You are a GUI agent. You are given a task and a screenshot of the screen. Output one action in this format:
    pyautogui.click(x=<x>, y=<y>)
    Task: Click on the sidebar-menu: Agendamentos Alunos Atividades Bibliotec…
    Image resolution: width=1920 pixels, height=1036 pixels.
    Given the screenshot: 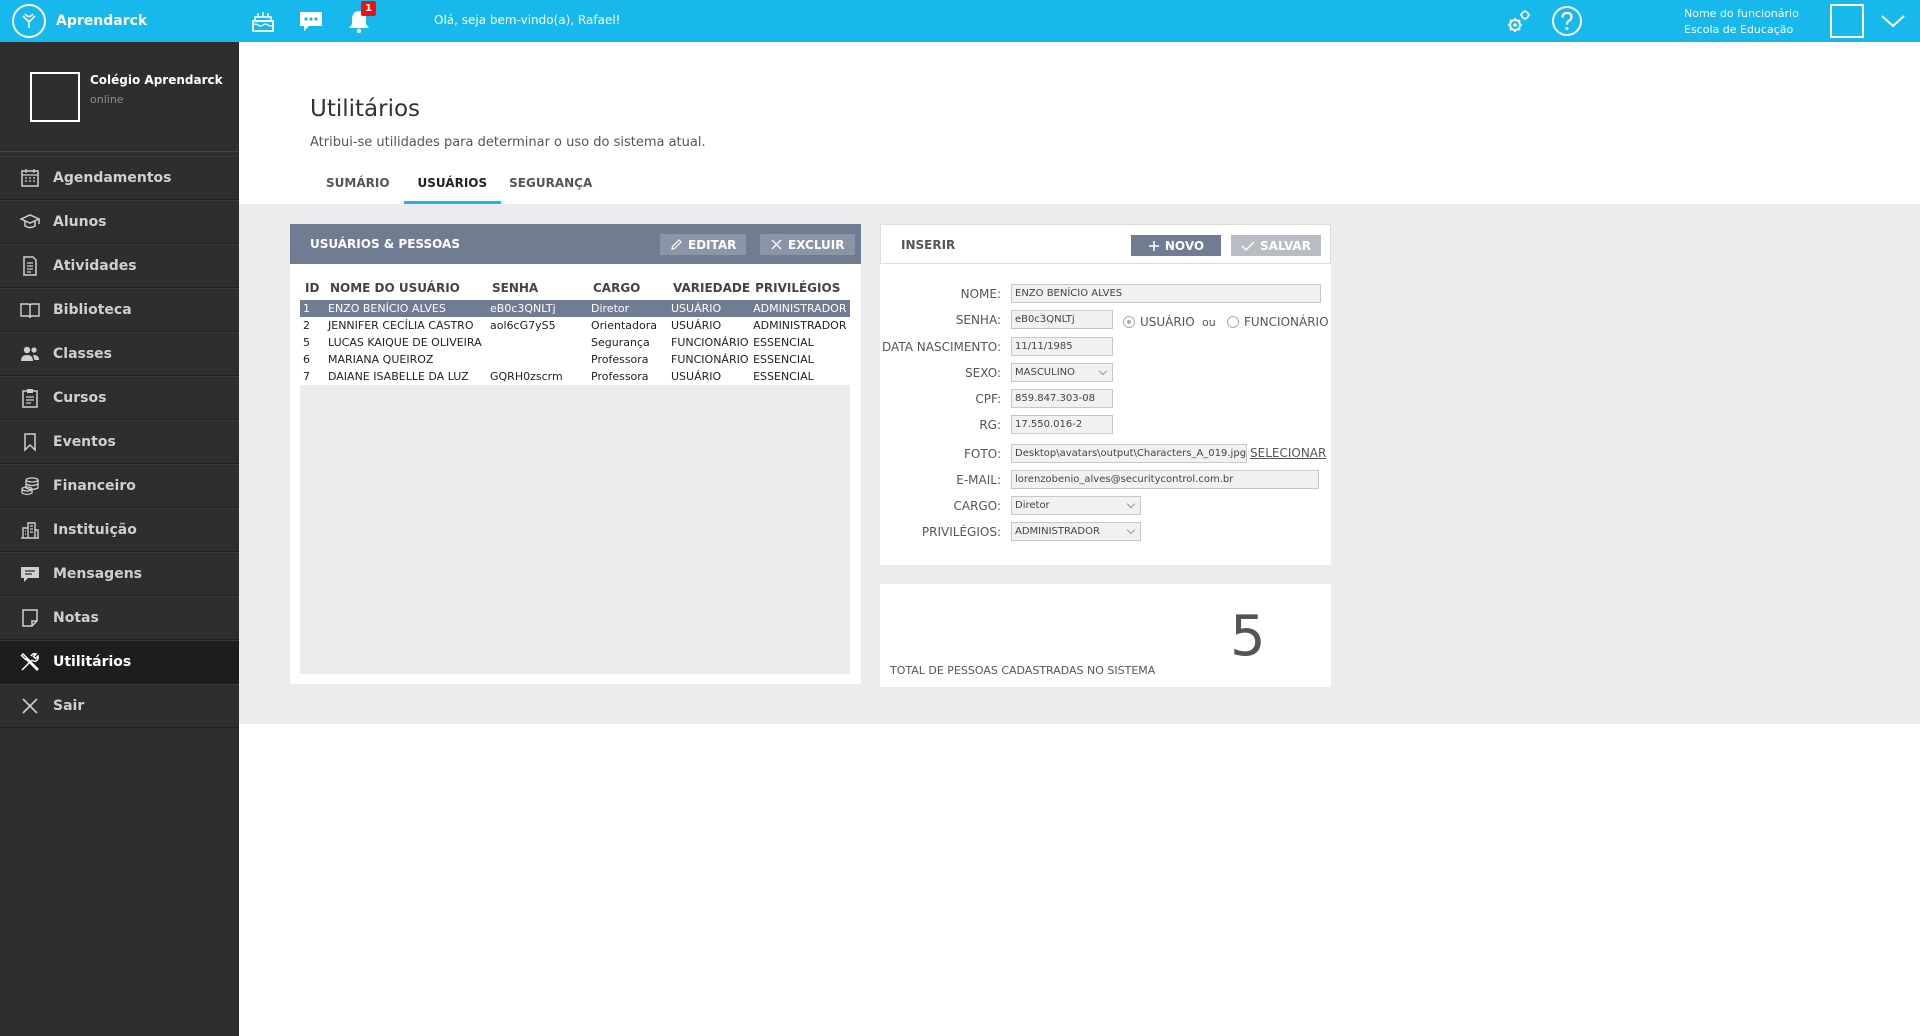 What is the action you would take?
    pyautogui.click(x=119, y=442)
    